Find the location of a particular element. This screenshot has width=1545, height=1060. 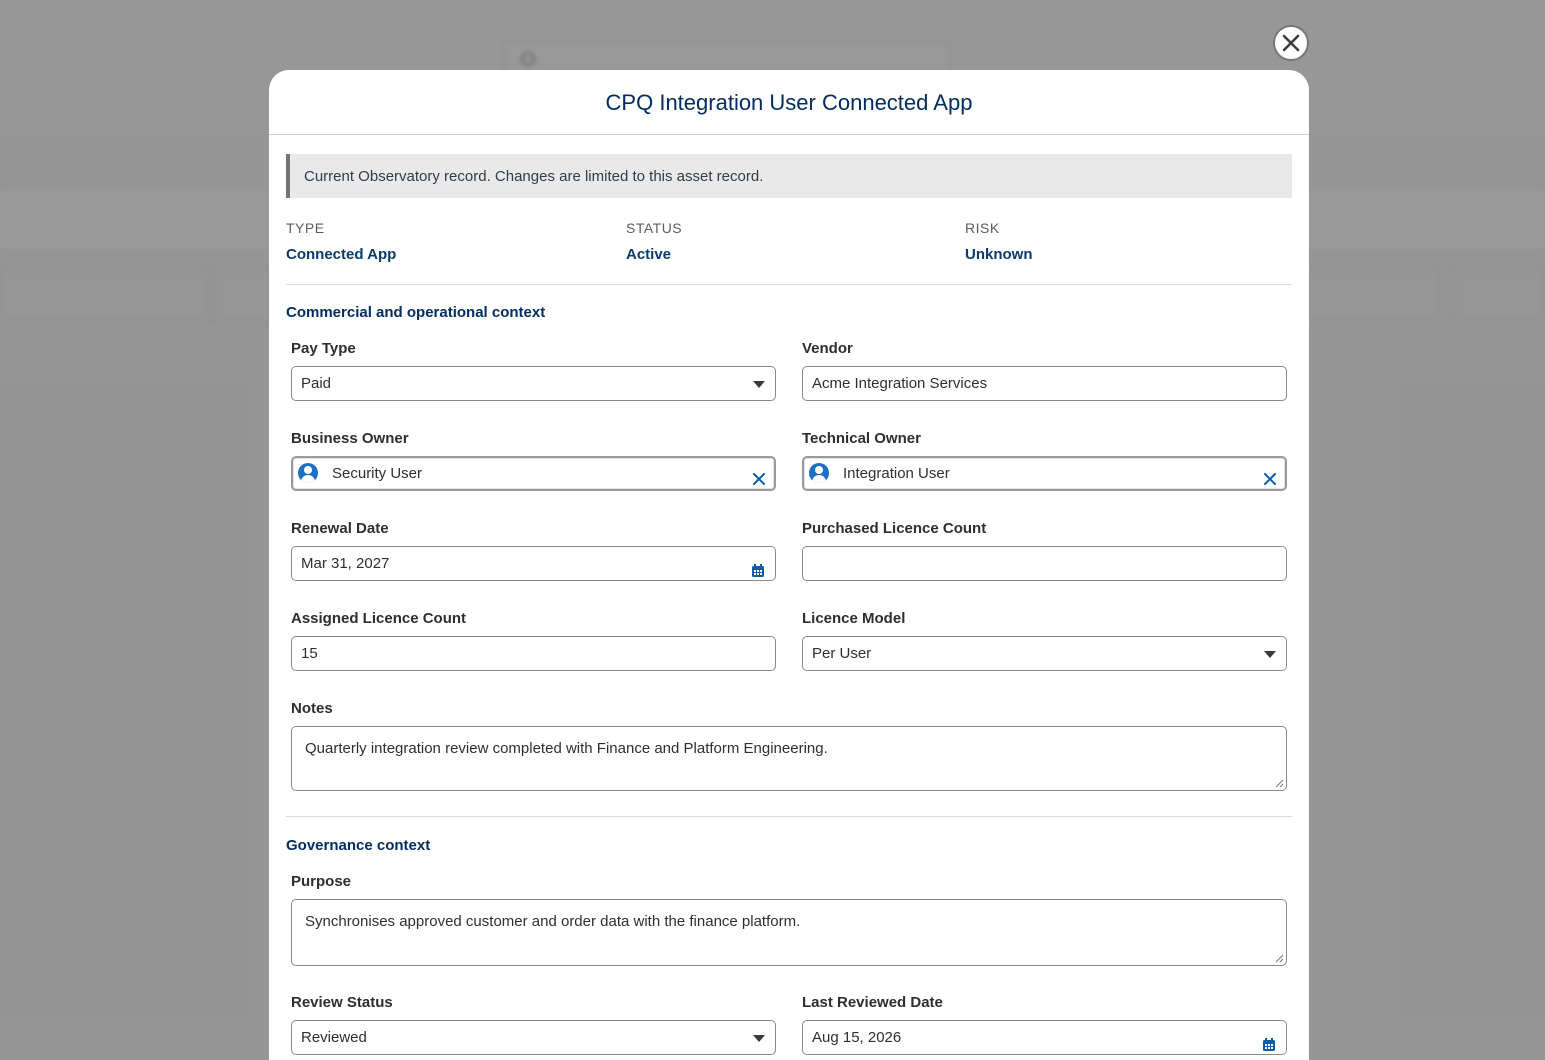

vendor-label: Vendor is located at coordinates (827, 348).